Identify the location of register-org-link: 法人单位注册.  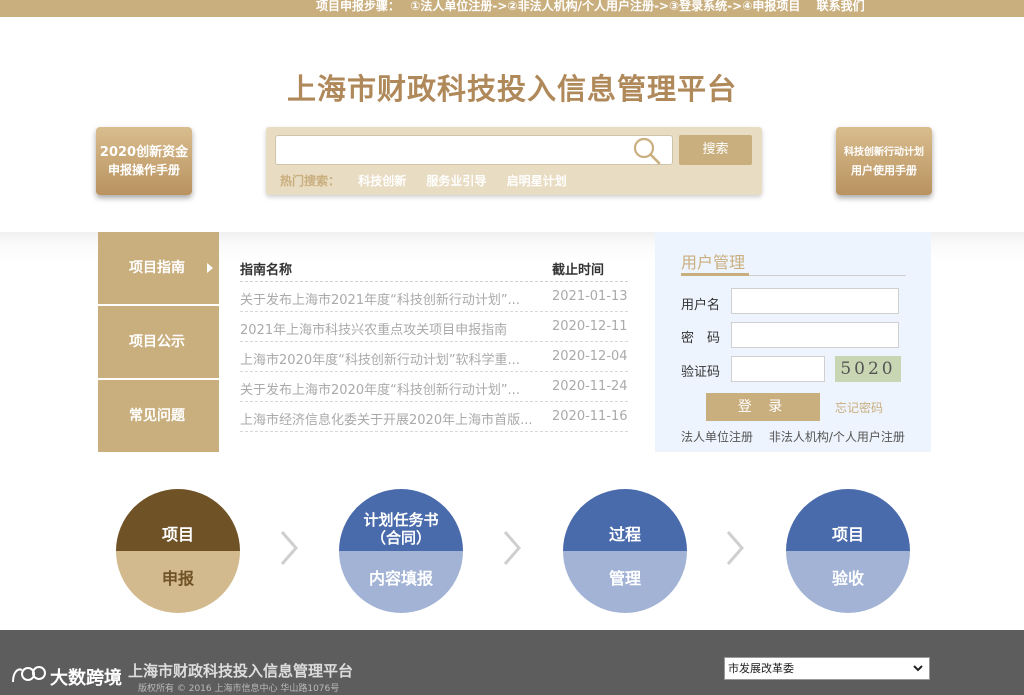
(717, 437).